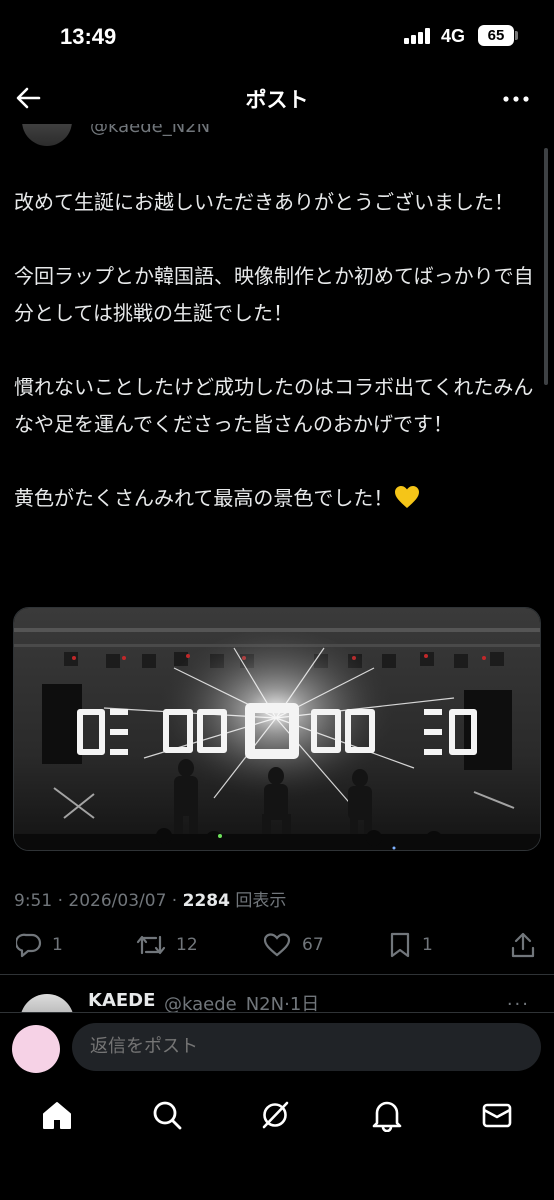 The height and width of the screenshot is (1200, 554). I want to click on yellow-heart-icon, so click(407, 497).